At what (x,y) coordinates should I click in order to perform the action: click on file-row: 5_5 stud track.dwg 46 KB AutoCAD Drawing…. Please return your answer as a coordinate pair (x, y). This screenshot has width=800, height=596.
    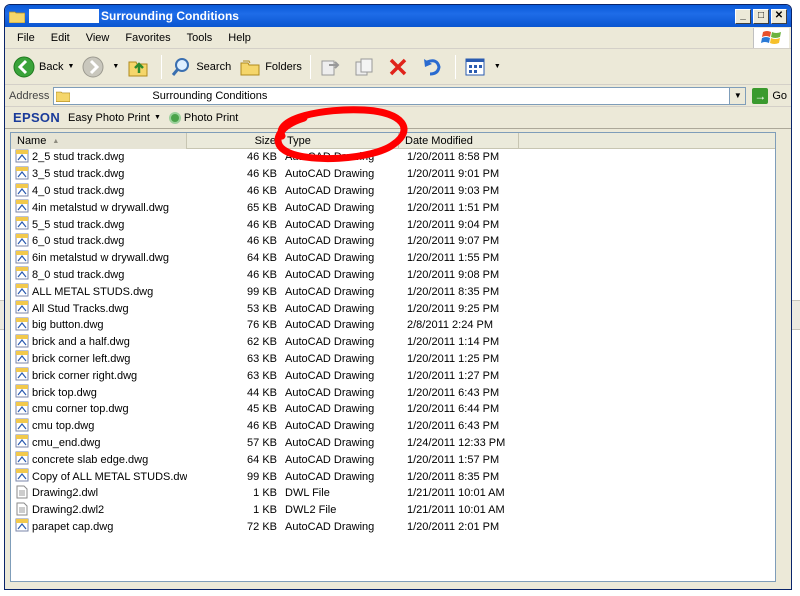
    Looking at the image, I should click on (393, 224).